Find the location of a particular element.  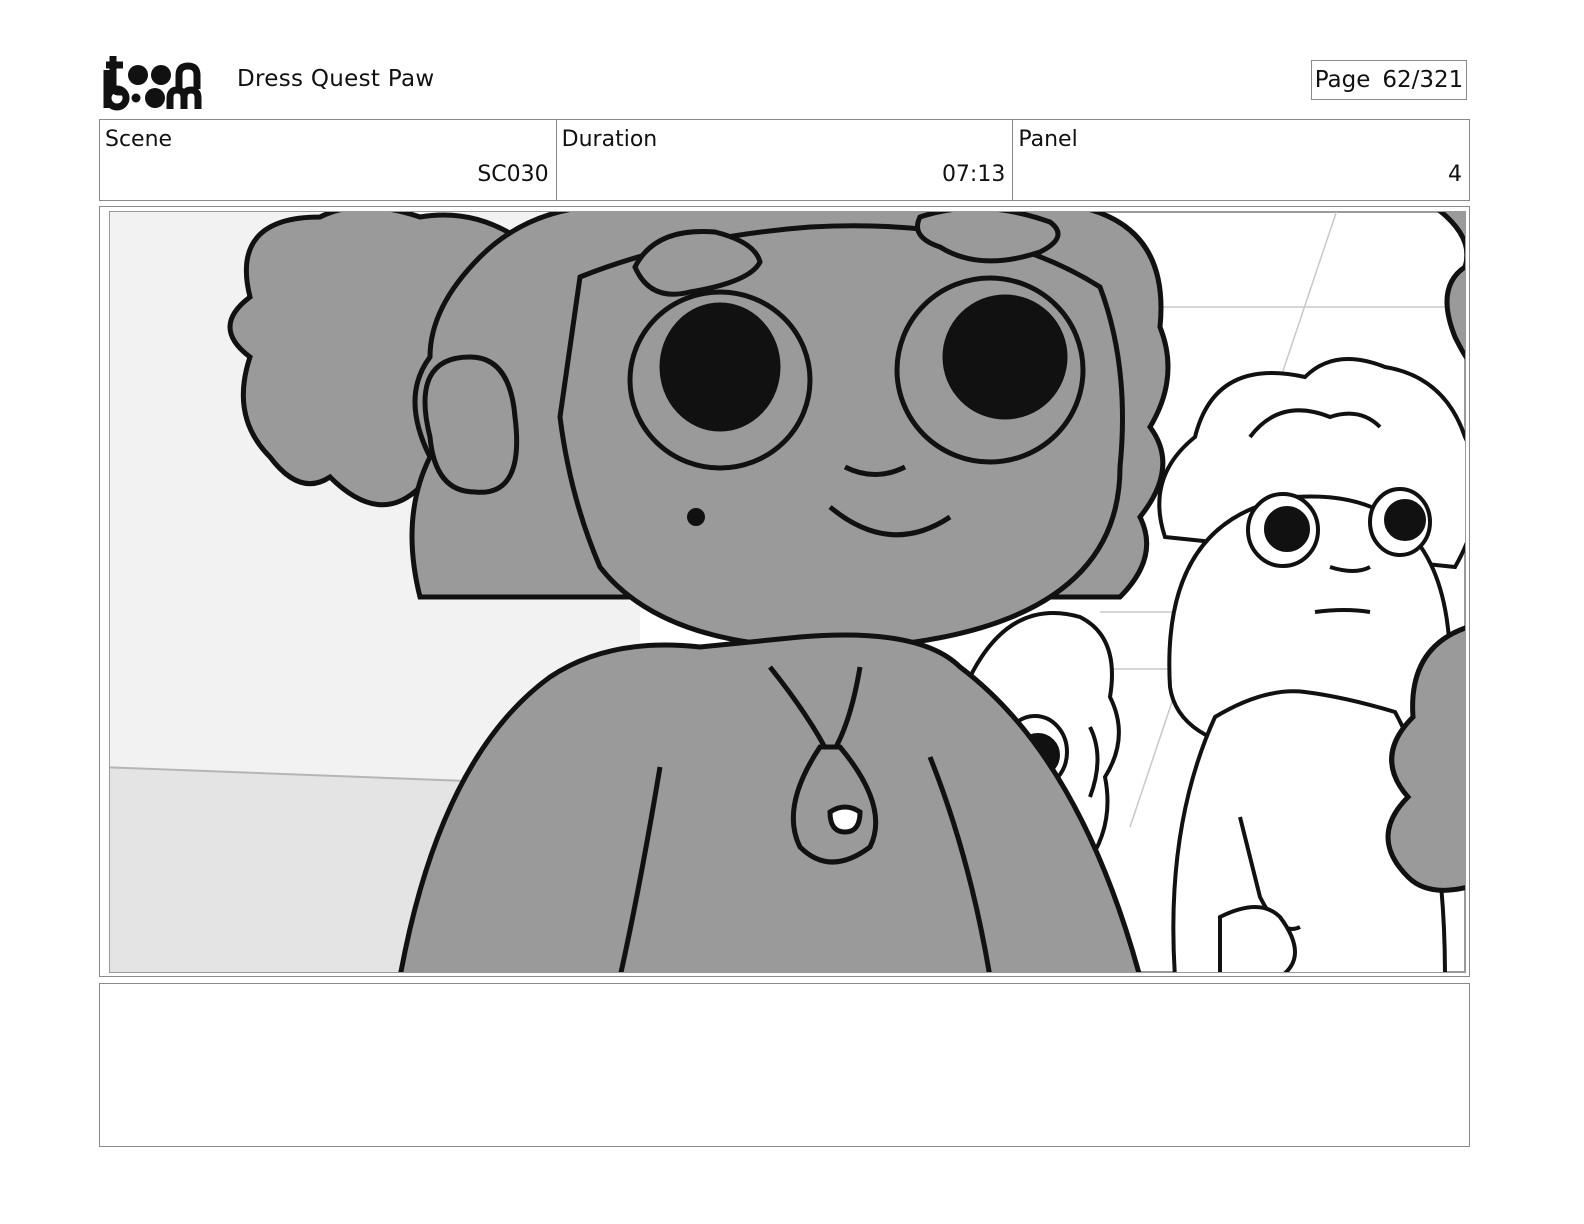

panel-info-row: Scene SC030 Duration 07:13 Panel 4 is located at coordinates (784, 160).